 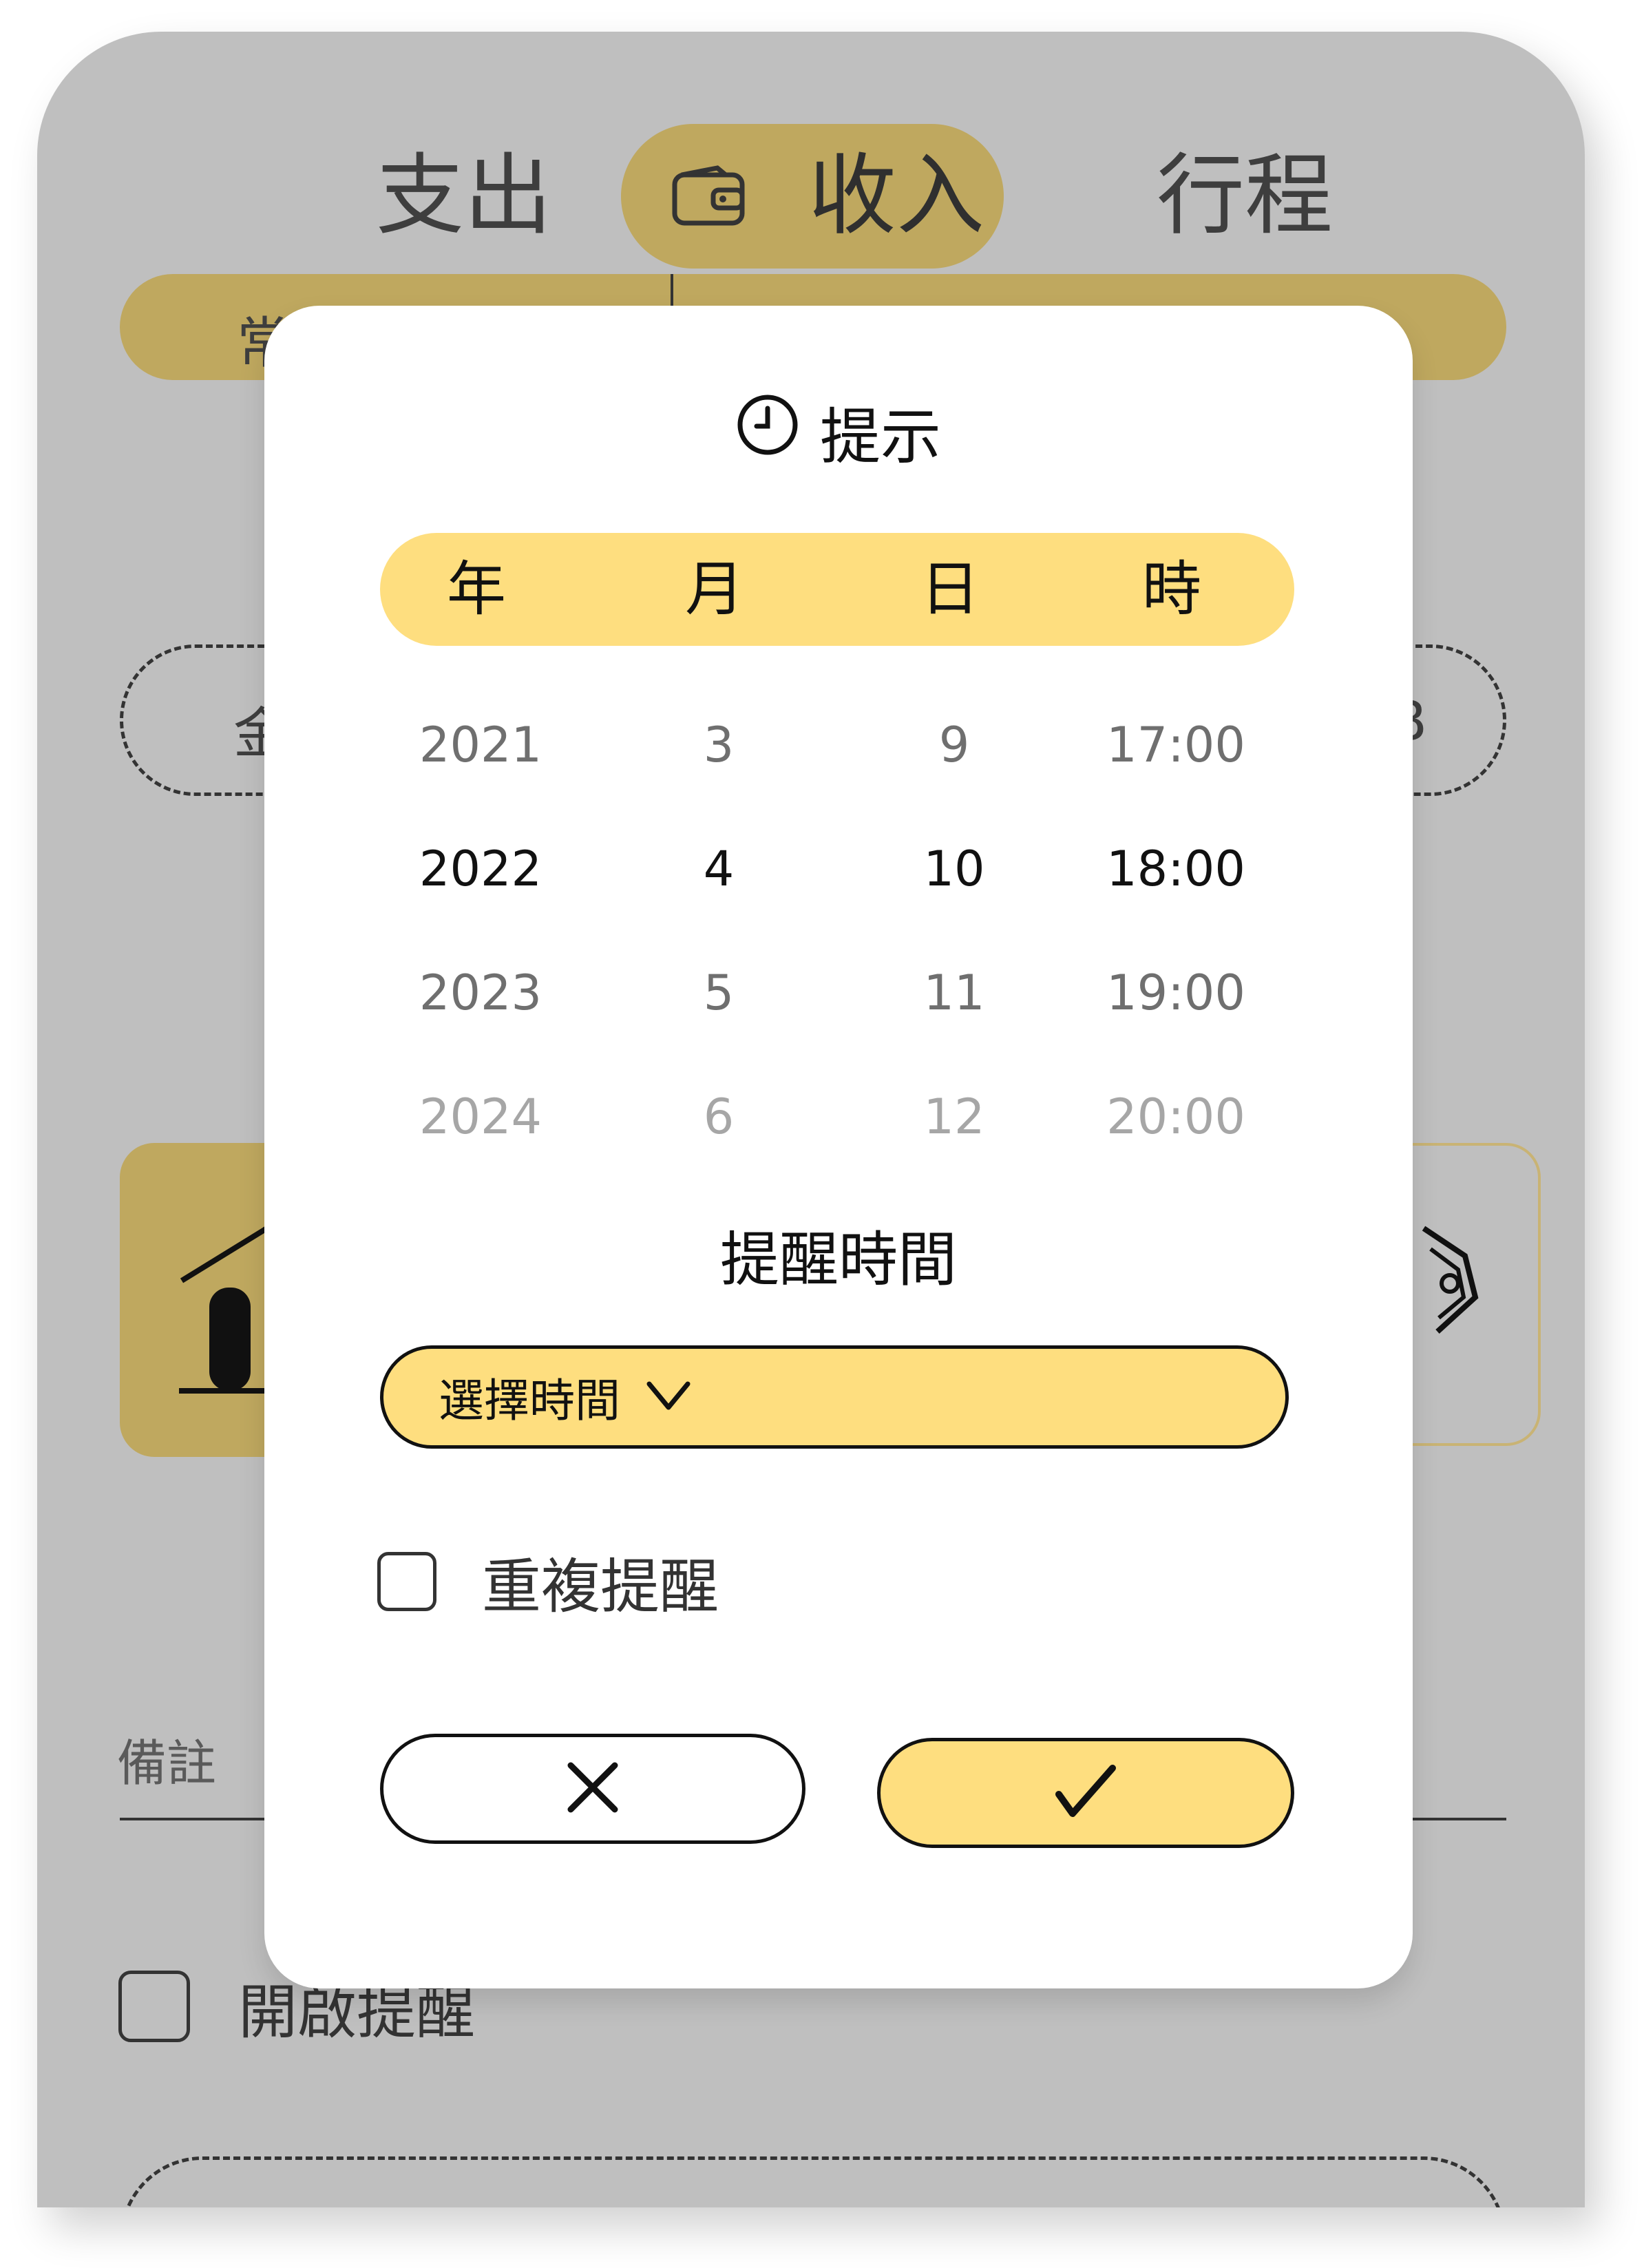 I want to click on cancel-button, so click(x=592, y=1789).